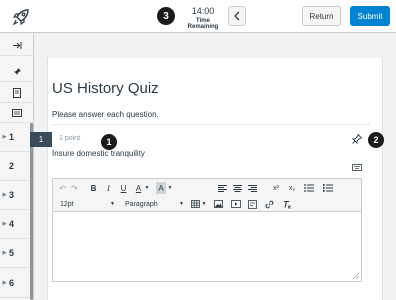  I want to click on align-left-icon, so click(222, 188).